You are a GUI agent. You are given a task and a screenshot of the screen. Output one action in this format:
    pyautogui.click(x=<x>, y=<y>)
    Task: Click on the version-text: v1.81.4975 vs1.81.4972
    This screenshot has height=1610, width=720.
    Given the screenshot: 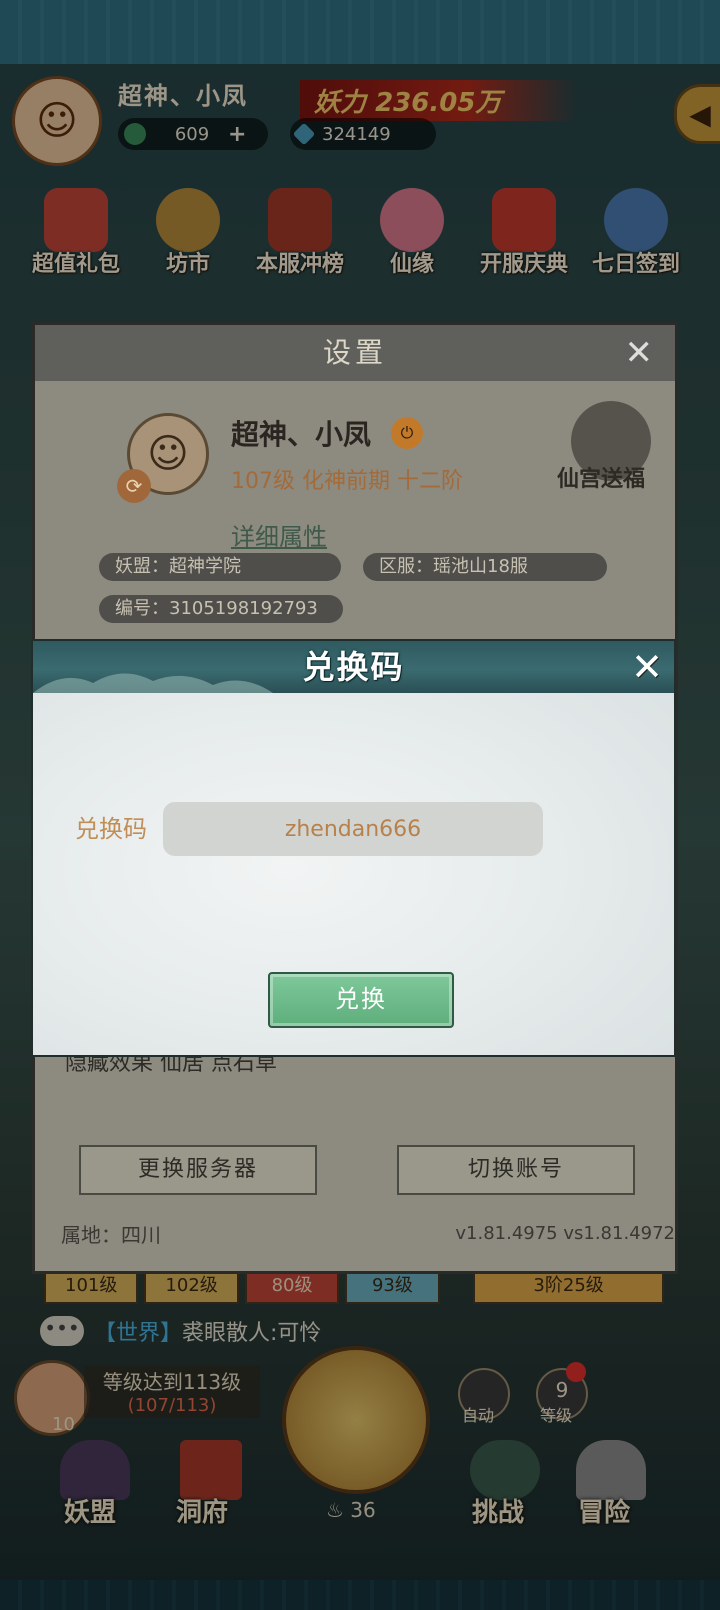 What is the action you would take?
    pyautogui.click(x=565, y=1233)
    